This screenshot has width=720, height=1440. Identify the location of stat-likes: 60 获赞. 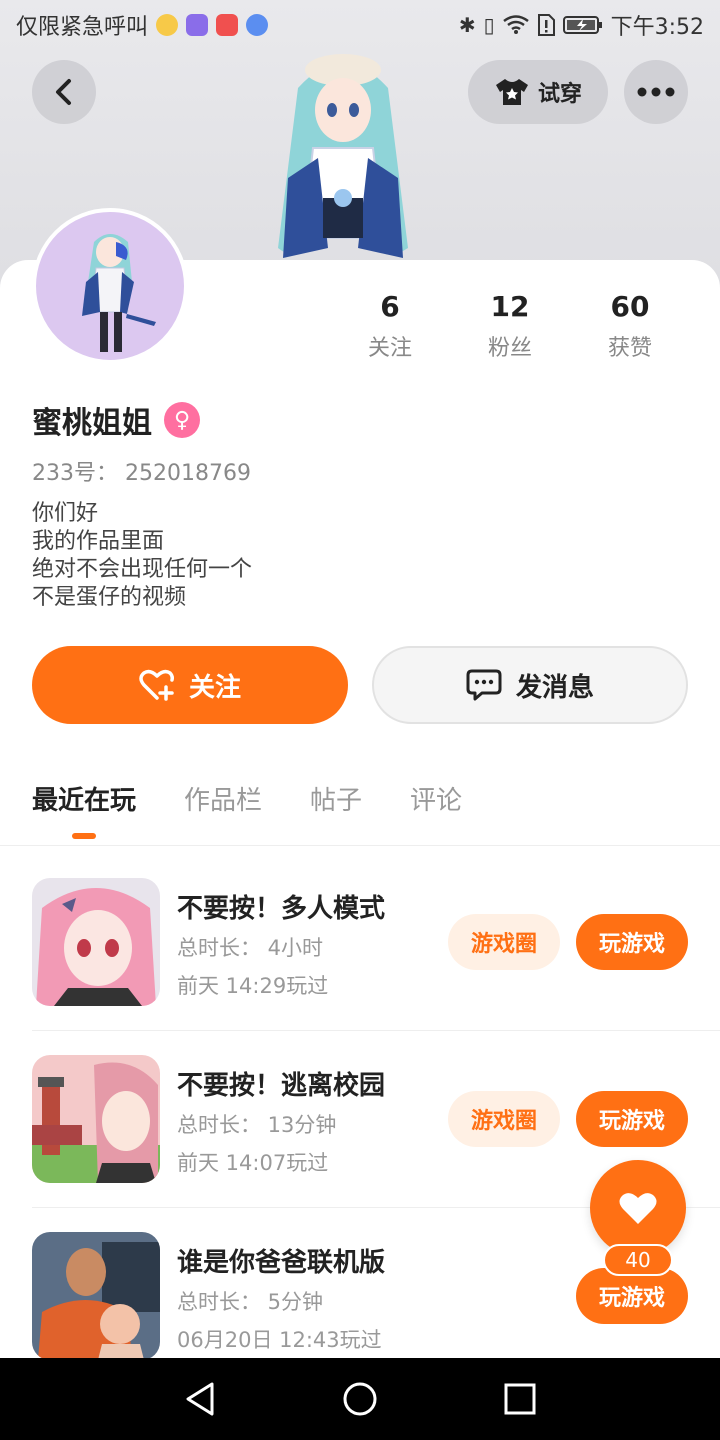
(630, 326).